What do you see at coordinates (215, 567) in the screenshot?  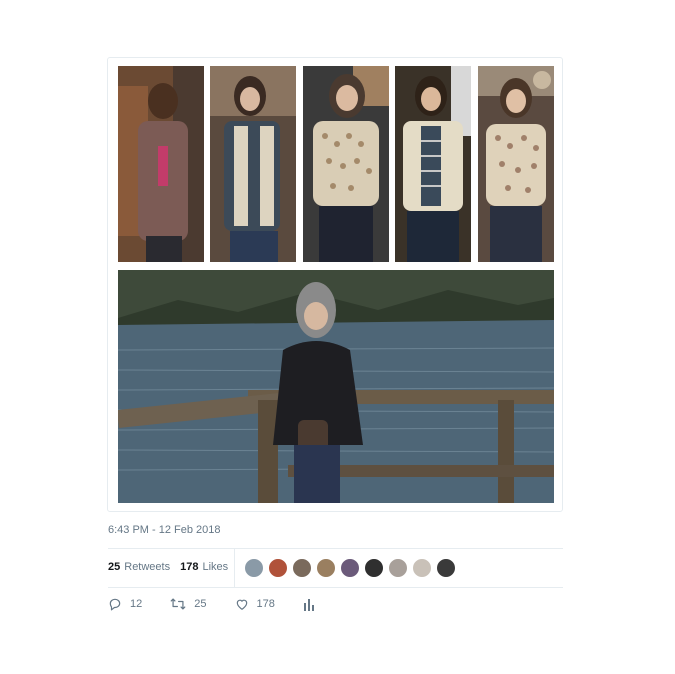 I see `likes-label: Likes` at bounding box center [215, 567].